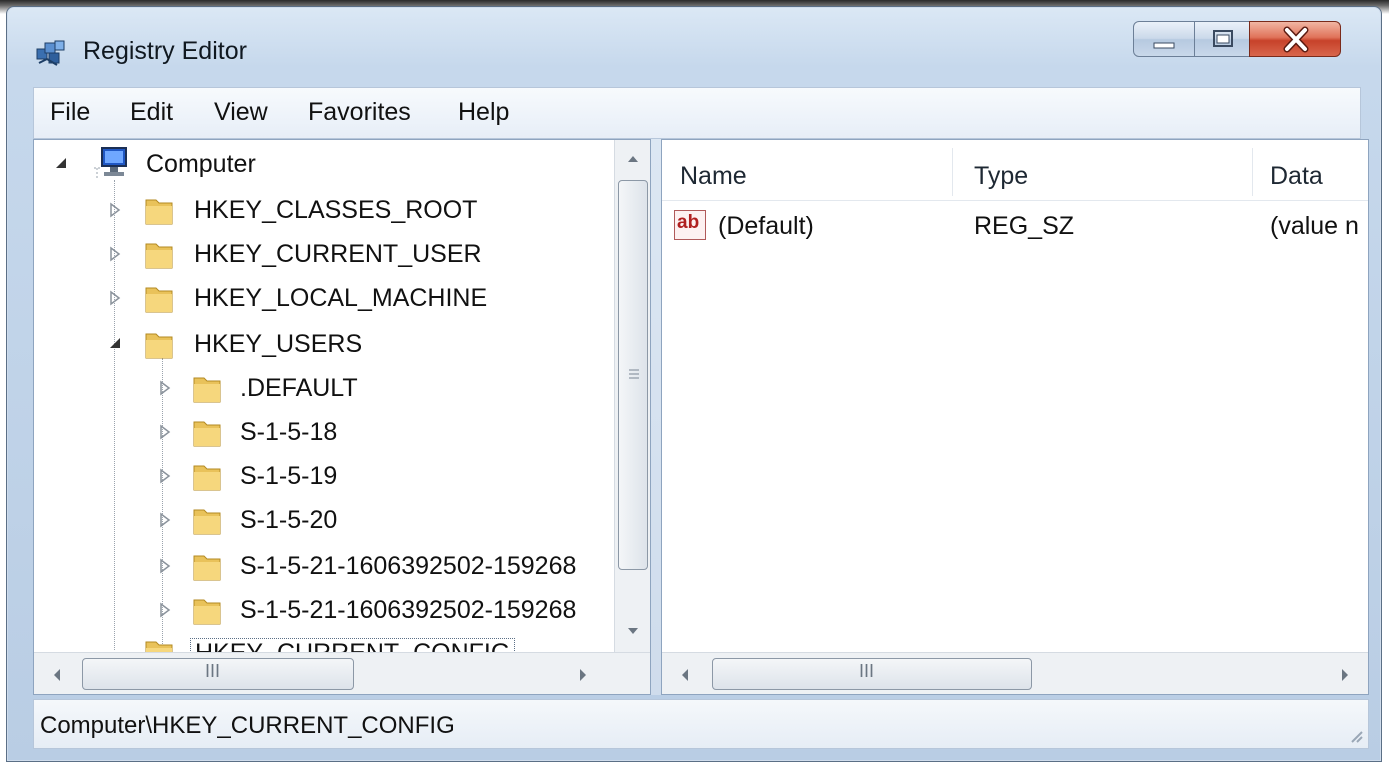 The width and height of the screenshot is (1389, 766). Describe the element at coordinates (1164, 45) in the screenshot. I see `minimize-icon` at that location.